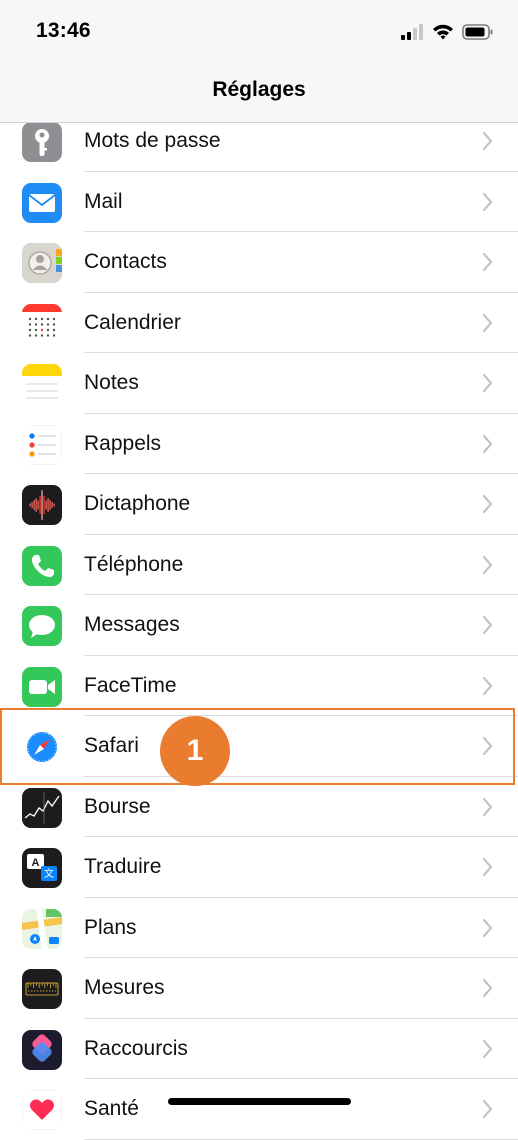 The width and height of the screenshot is (518, 1140). Describe the element at coordinates (42, 928) in the screenshot. I see `maps-icon` at that location.